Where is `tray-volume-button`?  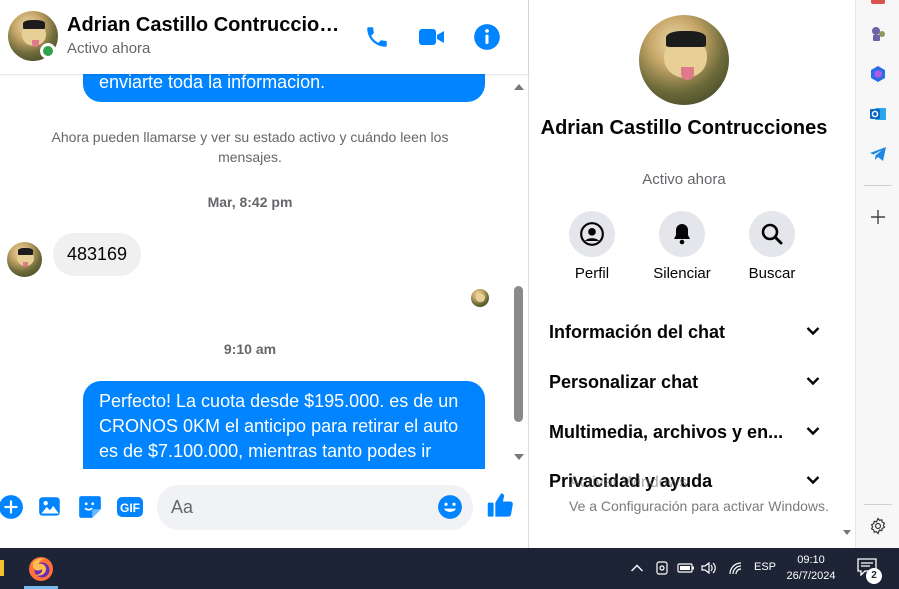
tray-volume-button is located at coordinates (709, 568).